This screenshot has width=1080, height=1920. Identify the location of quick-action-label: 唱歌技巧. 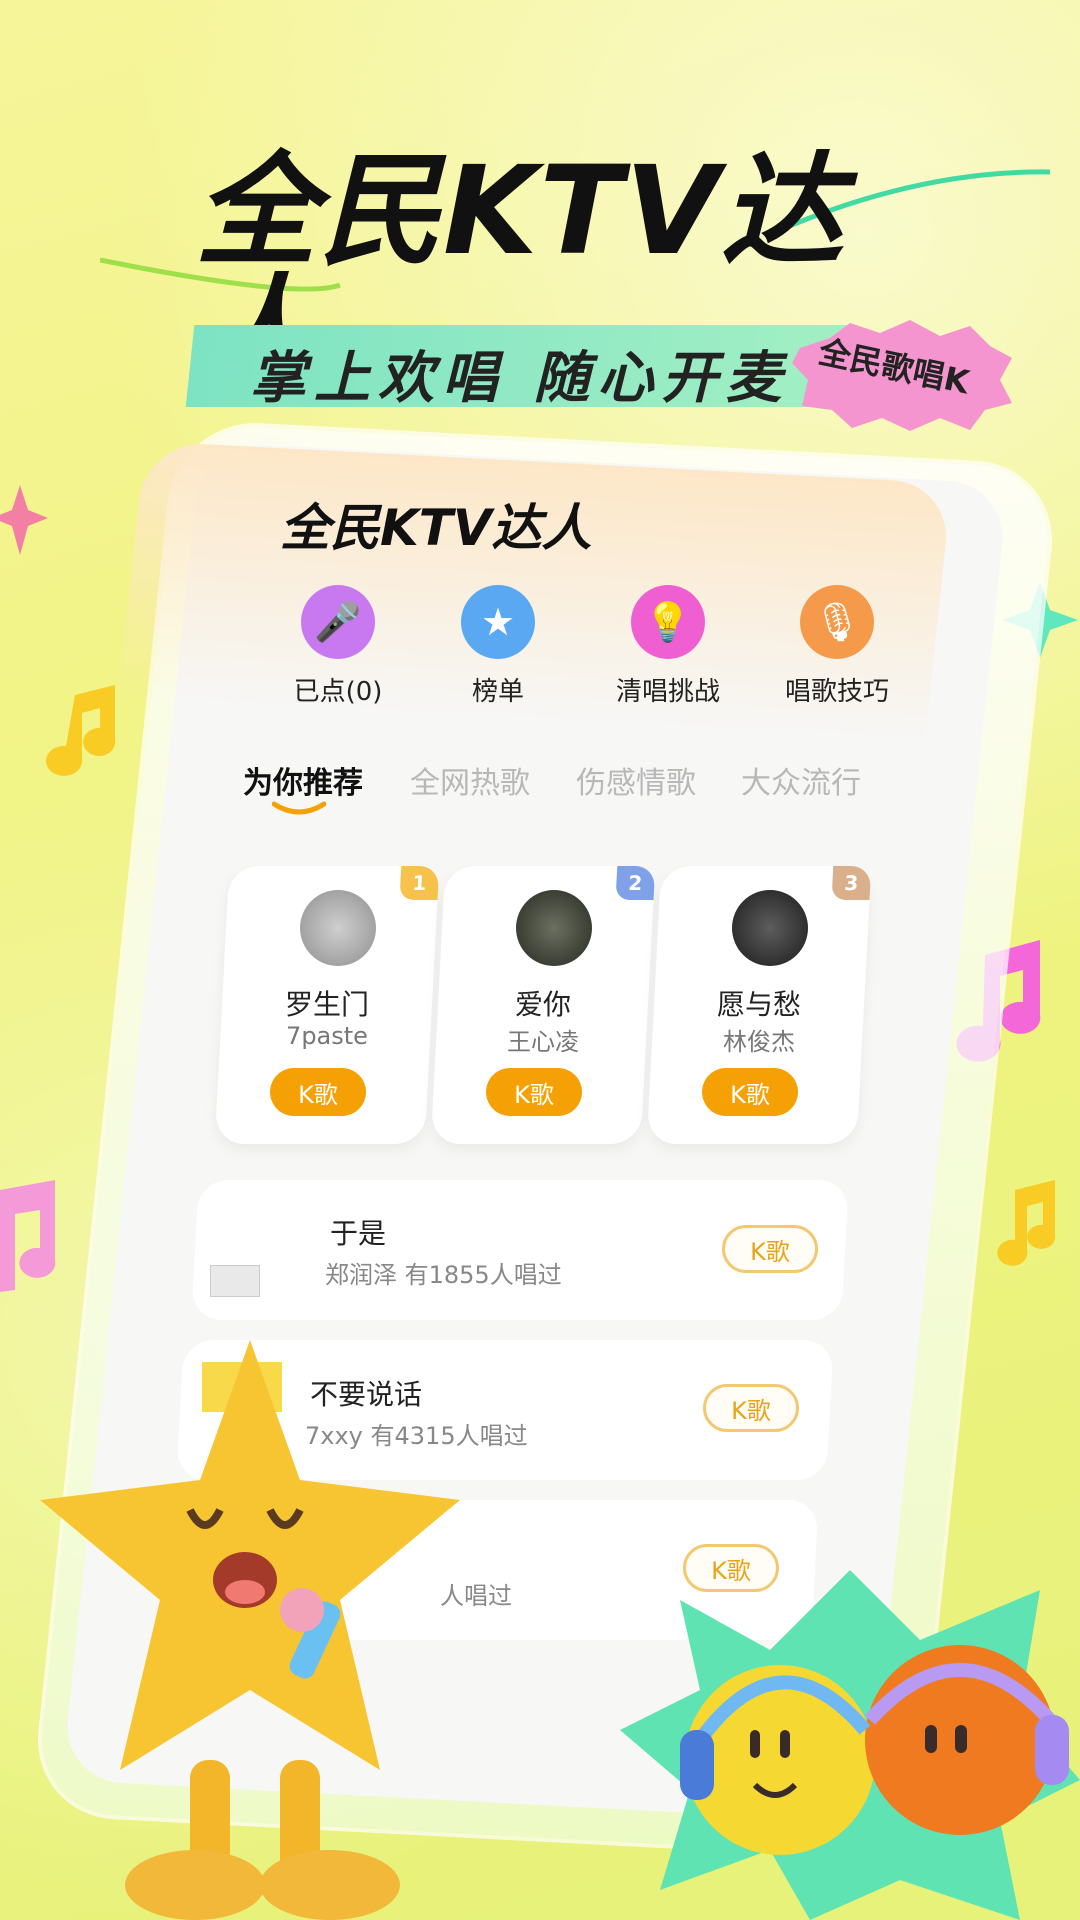
(836, 692).